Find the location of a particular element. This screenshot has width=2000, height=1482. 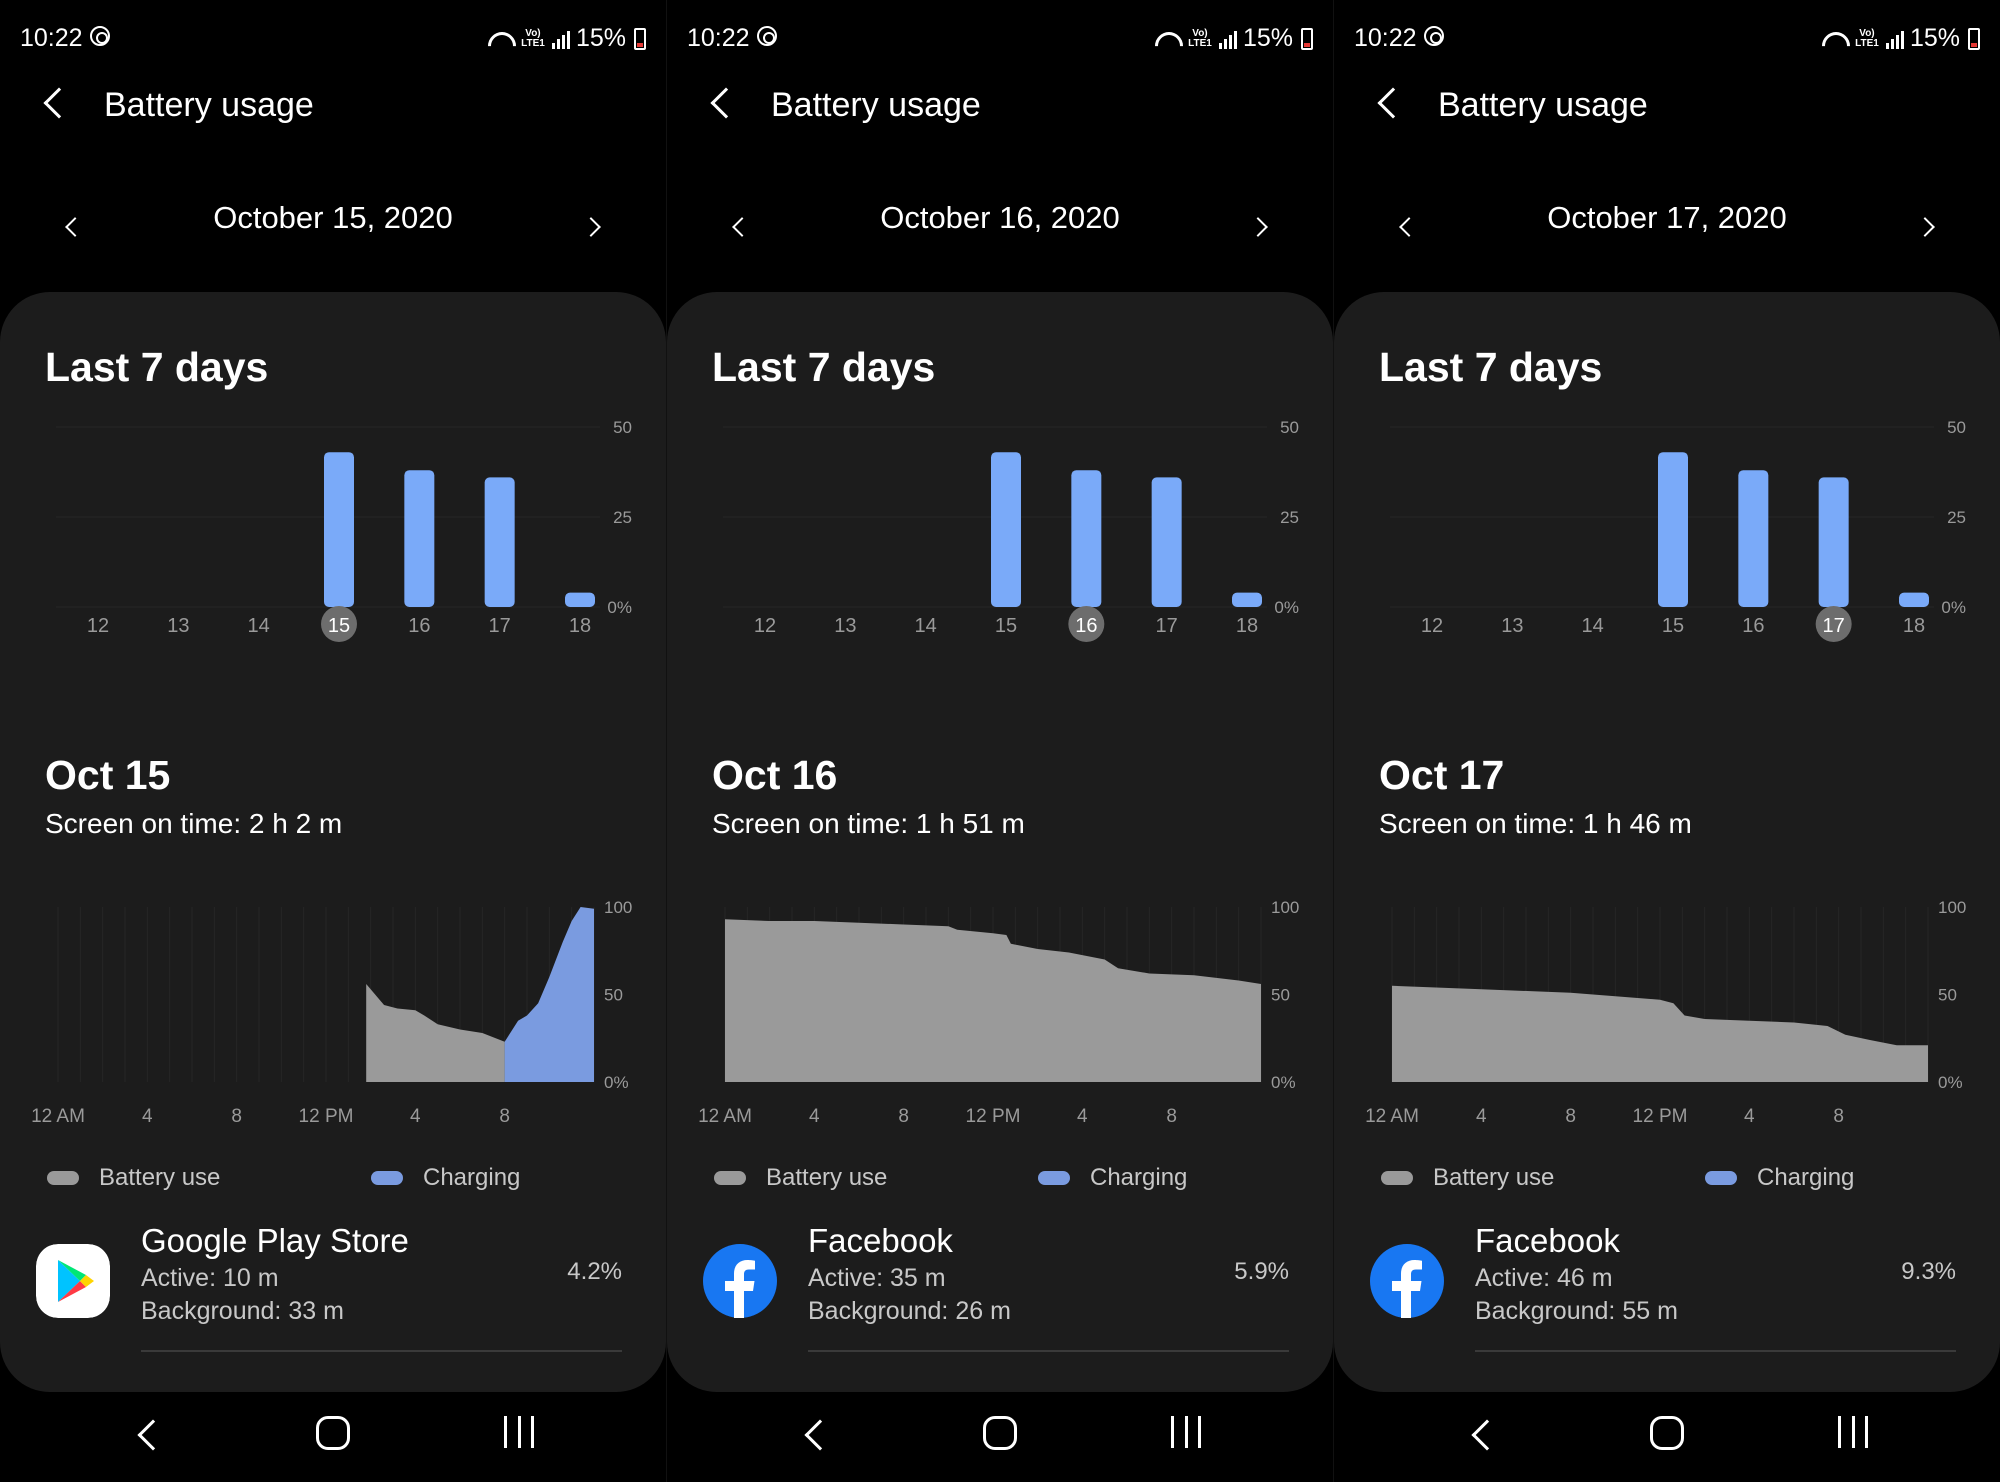

last-7-days-heading: Last 7 days is located at coordinates (157, 367).